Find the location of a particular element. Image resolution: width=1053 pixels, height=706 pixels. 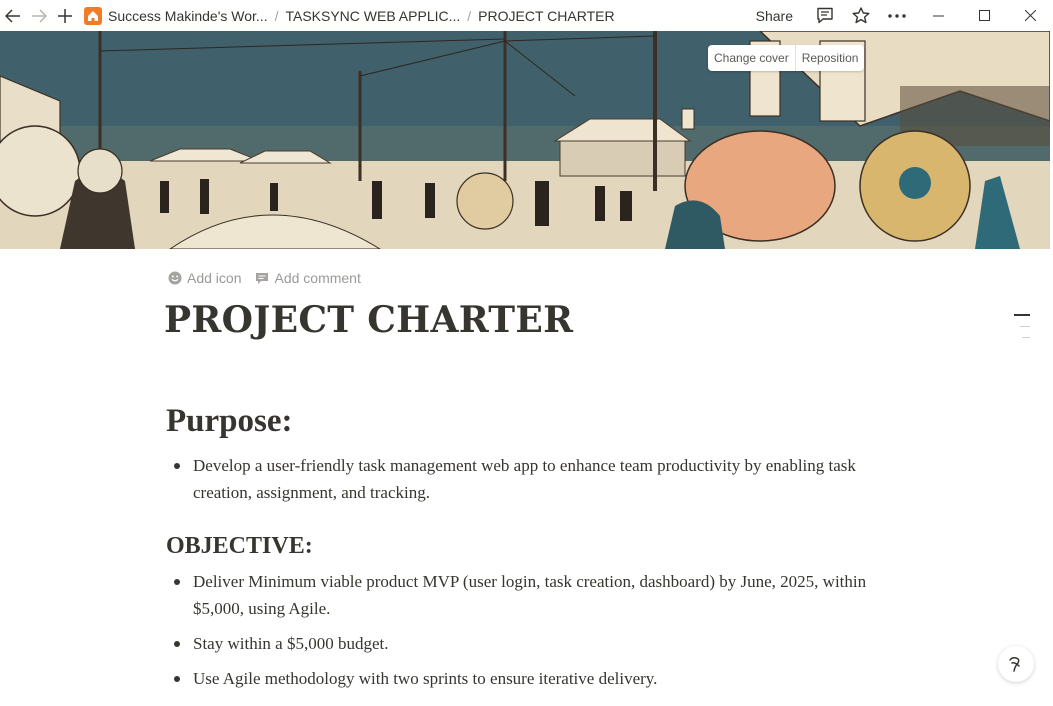

add-icon-button: Add icon is located at coordinates (204, 278).